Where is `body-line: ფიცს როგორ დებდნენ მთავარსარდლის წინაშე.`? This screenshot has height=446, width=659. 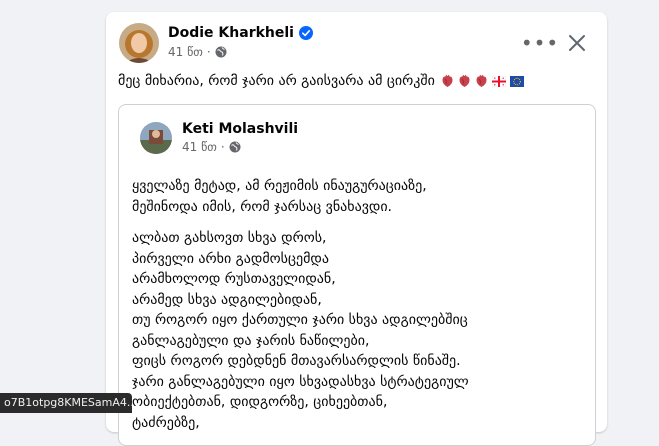 body-line: ფიცს როგორ დებდნენ მთავარსარდლის წინაშე. is located at coordinates (296, 361).